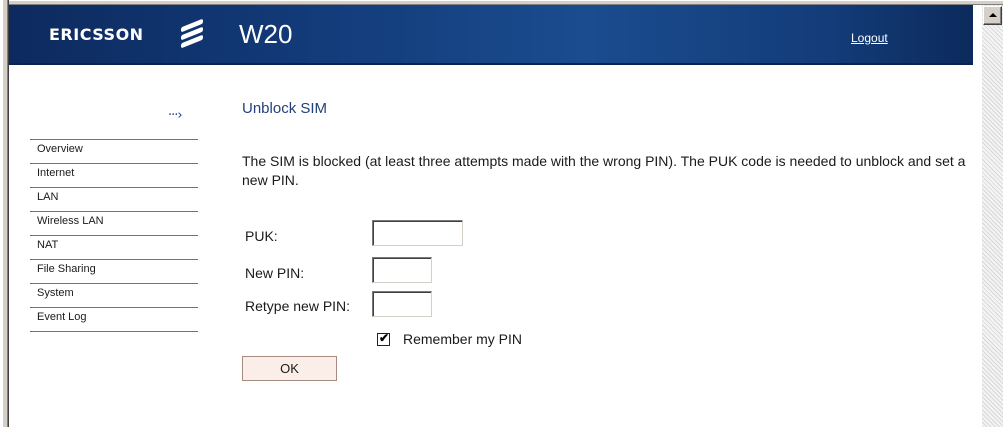 Image resolution: width=1003 pixels, height=427 pixels. What do you see at coordinates (192, 33) in the screenshot?
I see `ericsson-logo-icon` at bounding box center [192, 33].